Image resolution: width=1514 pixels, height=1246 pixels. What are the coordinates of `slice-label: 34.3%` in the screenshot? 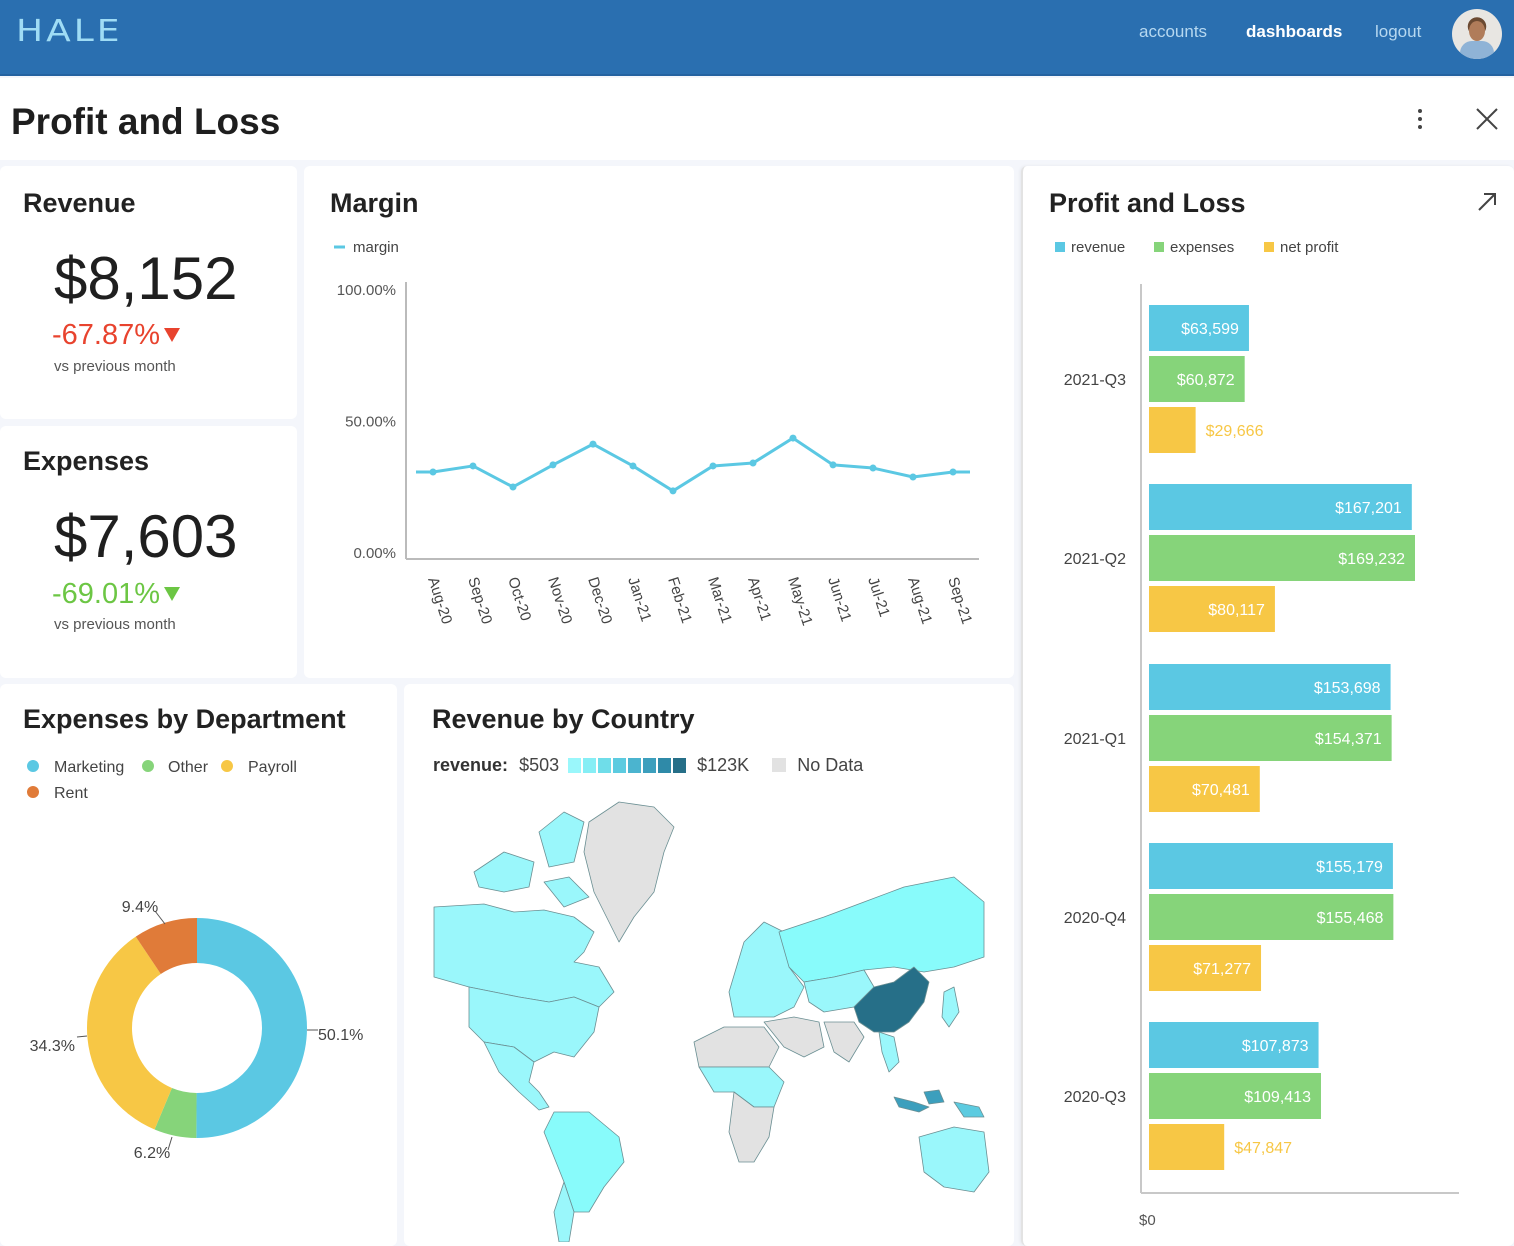 It's located at (52, 1046).